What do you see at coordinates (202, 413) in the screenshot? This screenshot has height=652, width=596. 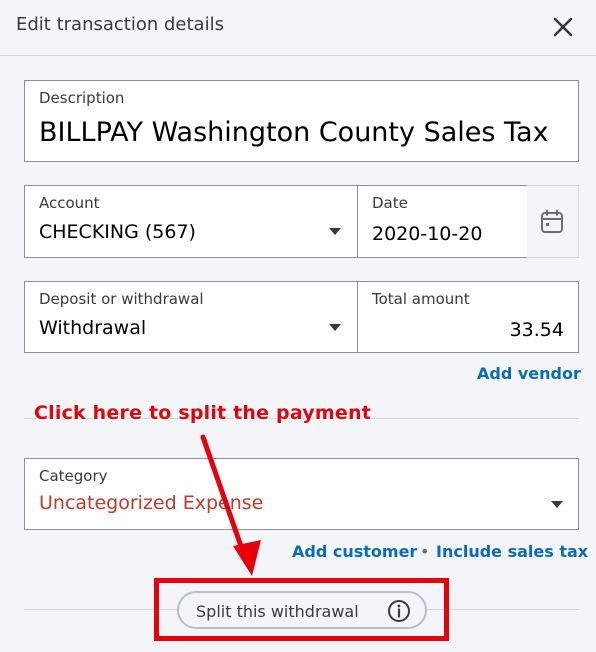 I see `annotation-text: Click here to split the payment` at bounding box center [202, 413].